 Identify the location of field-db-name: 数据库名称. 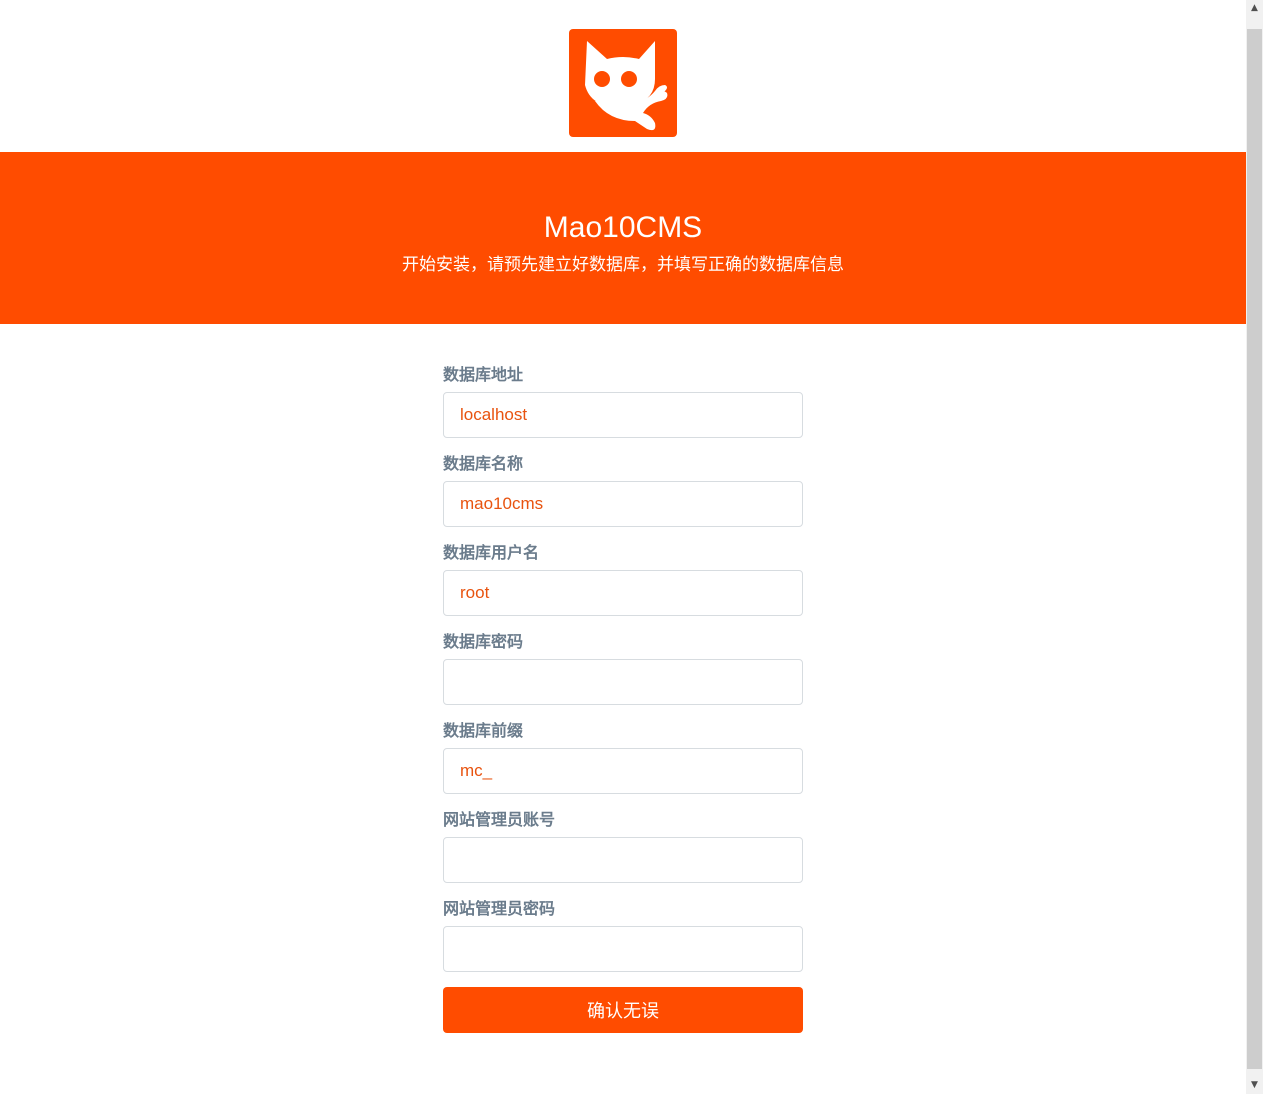
(623, 495).